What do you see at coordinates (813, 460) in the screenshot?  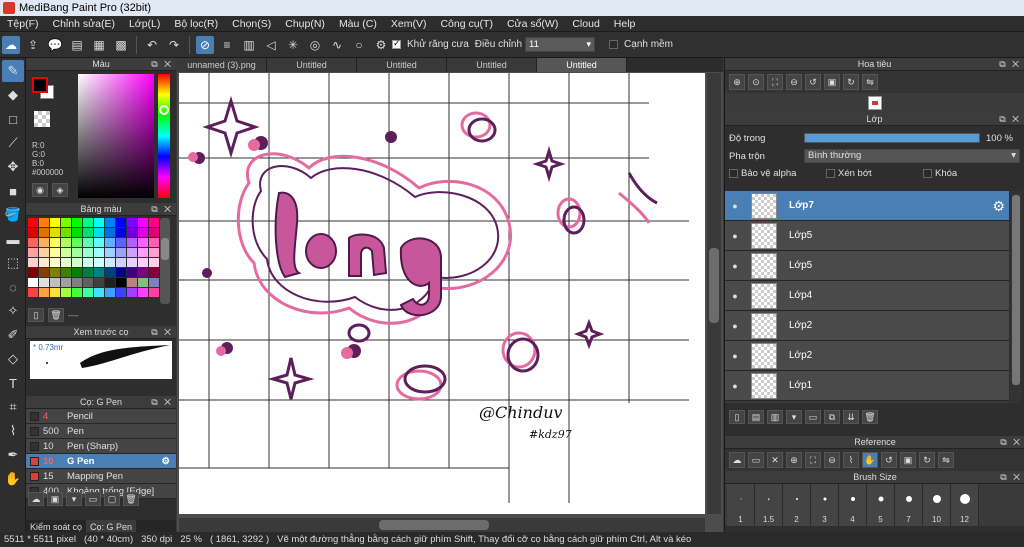 I see `ref-fit-icon: ⛶` at bounding box center [813, 460].